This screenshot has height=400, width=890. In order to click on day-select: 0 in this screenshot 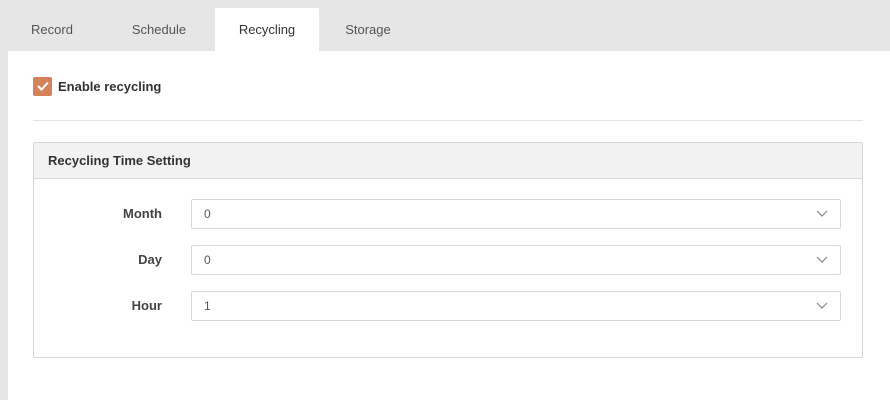, I will do `click(516, 260)`.